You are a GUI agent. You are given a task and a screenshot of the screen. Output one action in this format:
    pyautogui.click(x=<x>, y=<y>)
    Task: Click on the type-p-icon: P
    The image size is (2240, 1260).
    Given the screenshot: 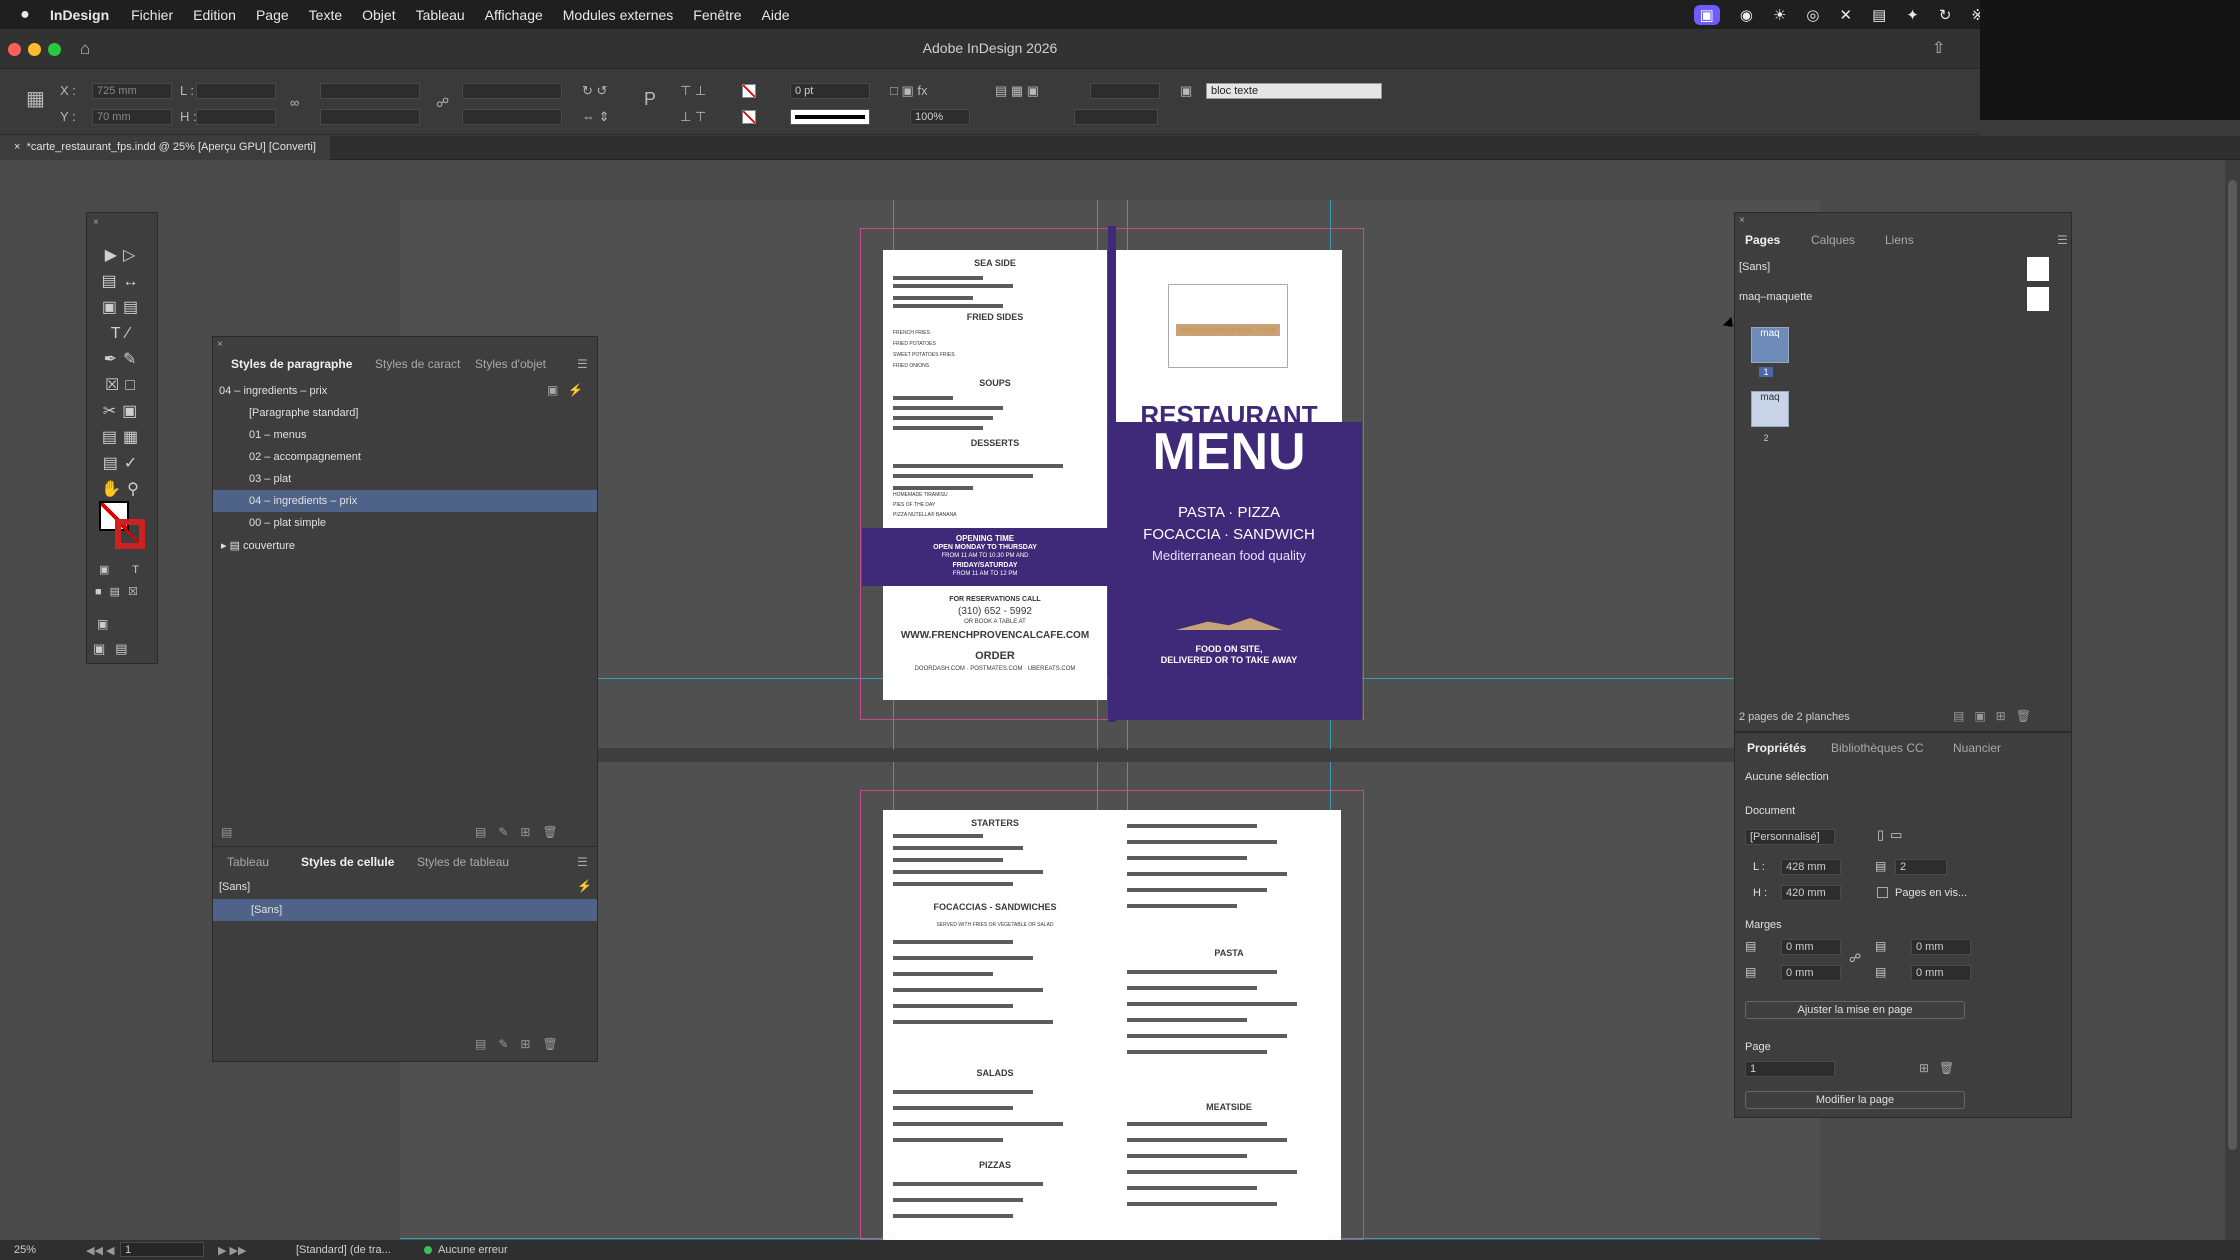 What is the action you would take?
    pyautogui.click(x=650, y=99)
    